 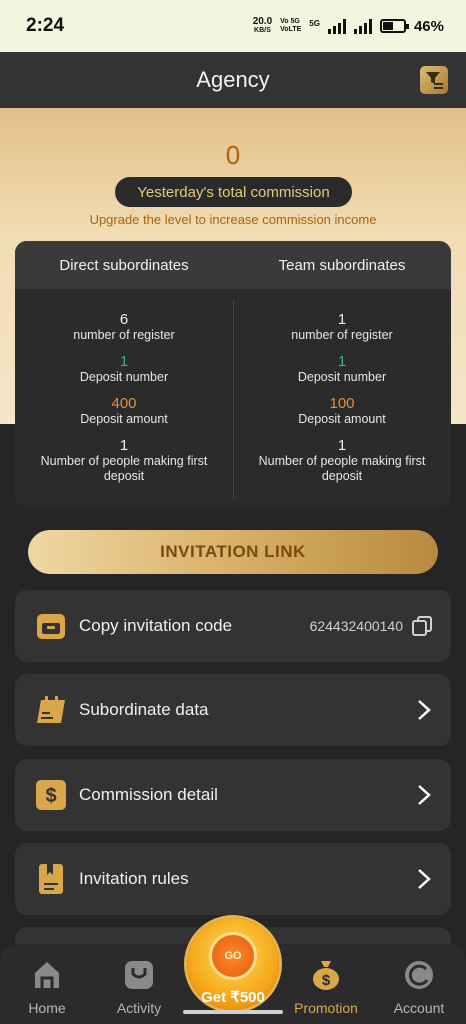 I want to click on commission-amount: 0, so click(x=233, y=155).